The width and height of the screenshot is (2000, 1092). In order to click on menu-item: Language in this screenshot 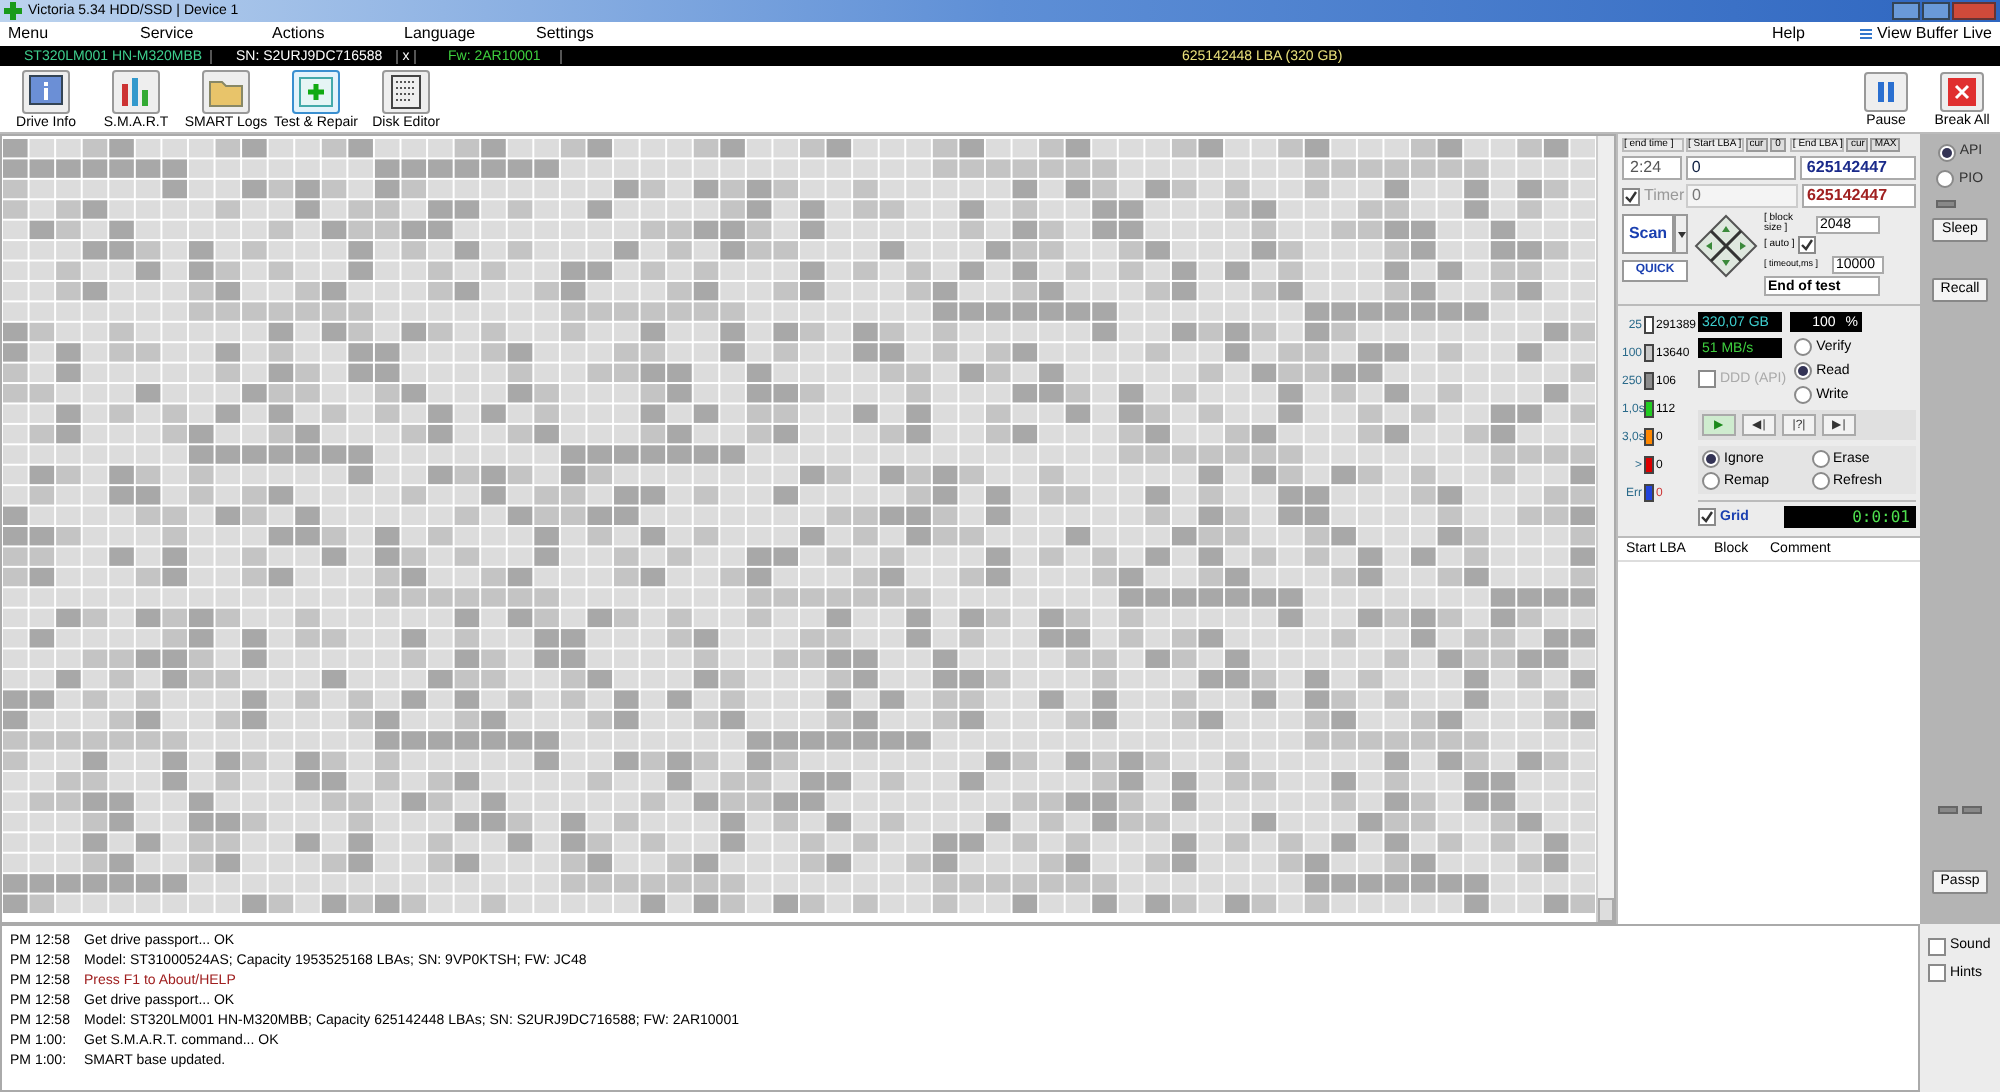, I will do `click(462, 34)`.